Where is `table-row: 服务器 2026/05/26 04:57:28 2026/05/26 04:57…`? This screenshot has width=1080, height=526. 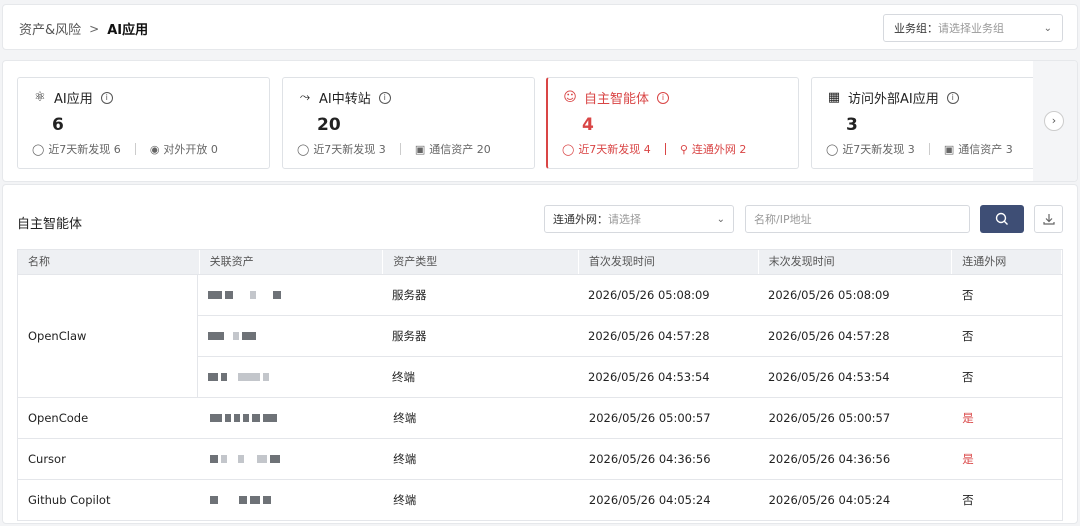
table-row: 服务器 2026/05/26 04:57:28 2026/05/26 04:57… is located at coordinates (630, 335).